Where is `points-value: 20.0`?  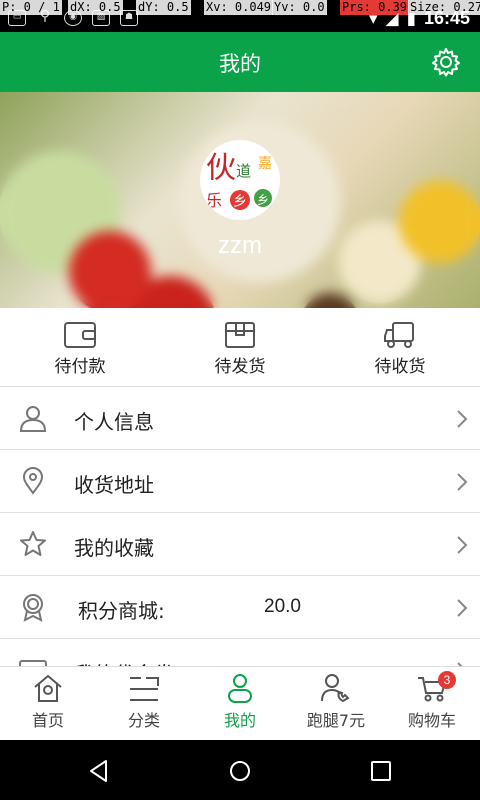 points-value: 20.0 is located at coordinates (282, 606).